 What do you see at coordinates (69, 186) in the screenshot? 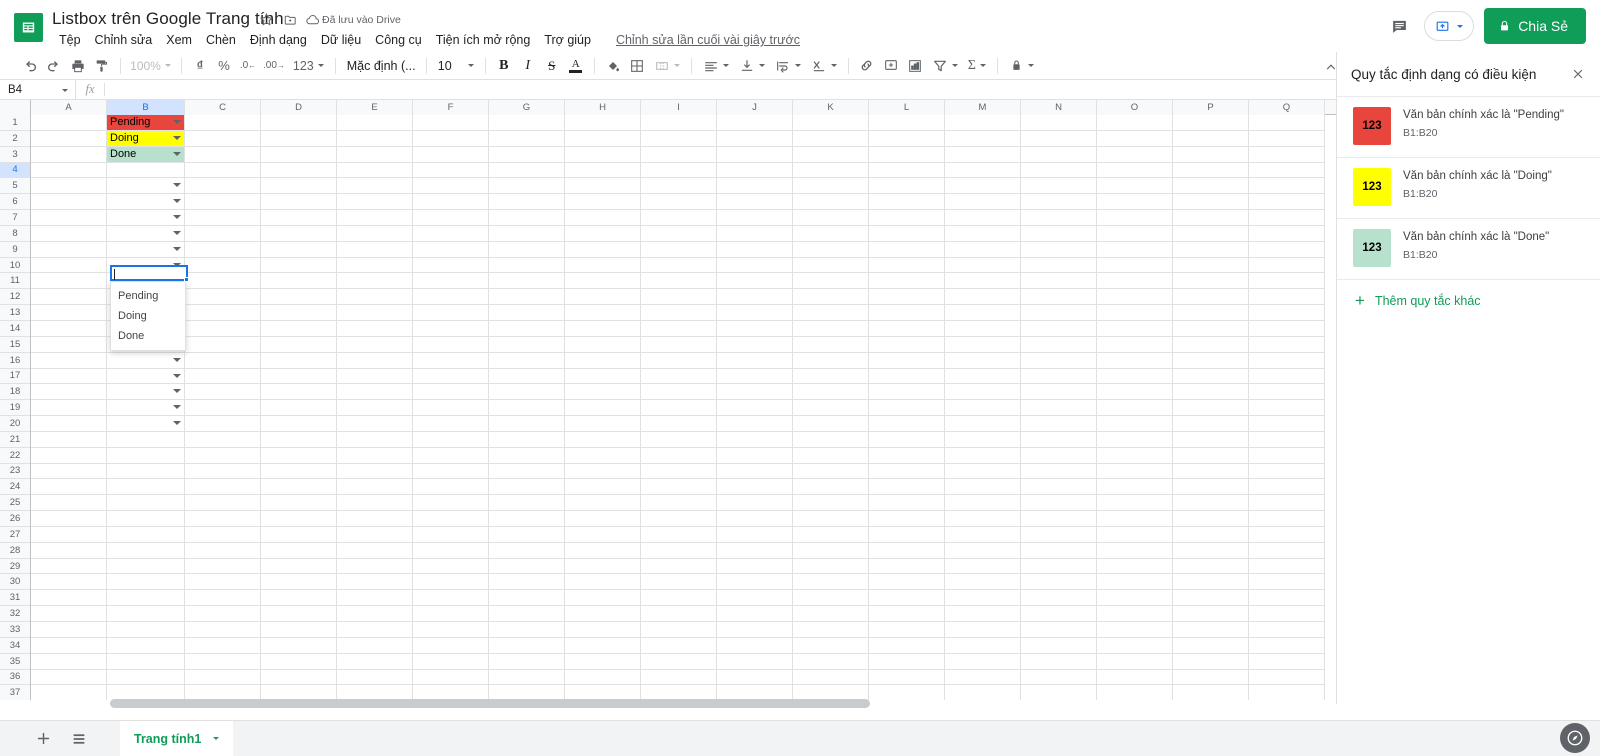
I see `cell-A5` at bounding box center [69, 186].